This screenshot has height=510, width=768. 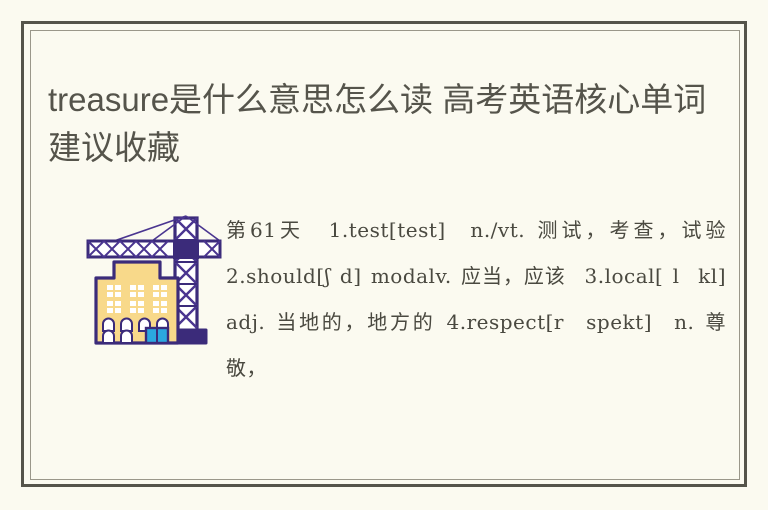 What do you see at coordinates (377, 124) in the screenshot?
I see `page-title: treasure是什么意思怎么读 高考英语核心单词建议收藏` at bounding box center [377, 124].